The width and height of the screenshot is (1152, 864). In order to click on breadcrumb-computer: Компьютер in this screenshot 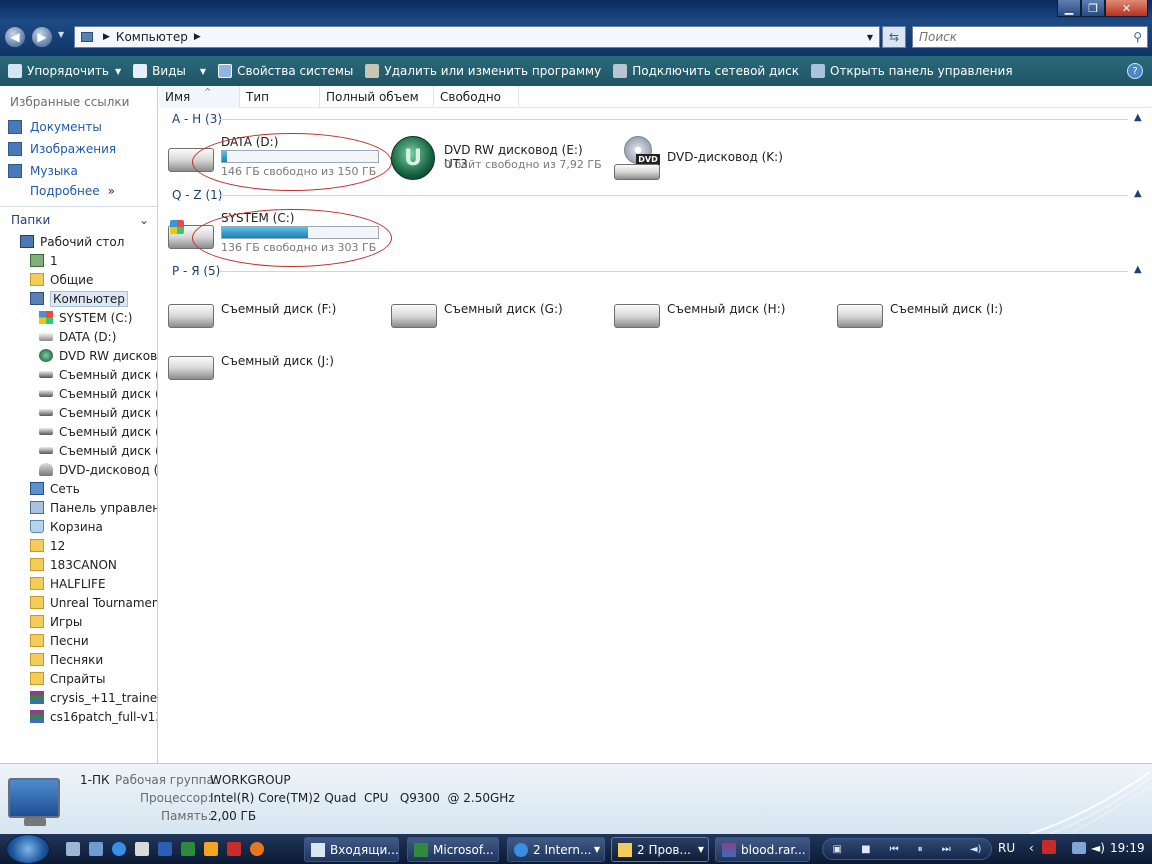, I will do `click(152, 37)`.